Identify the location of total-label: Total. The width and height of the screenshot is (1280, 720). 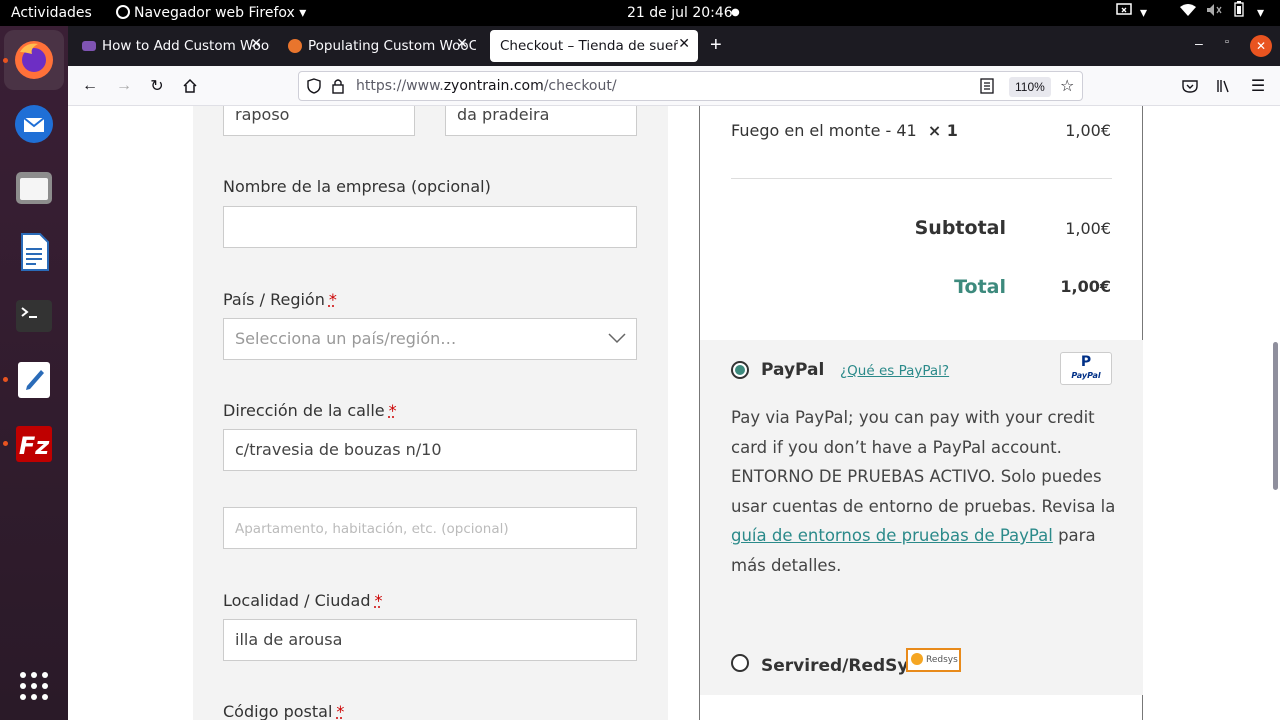
(980, 287).